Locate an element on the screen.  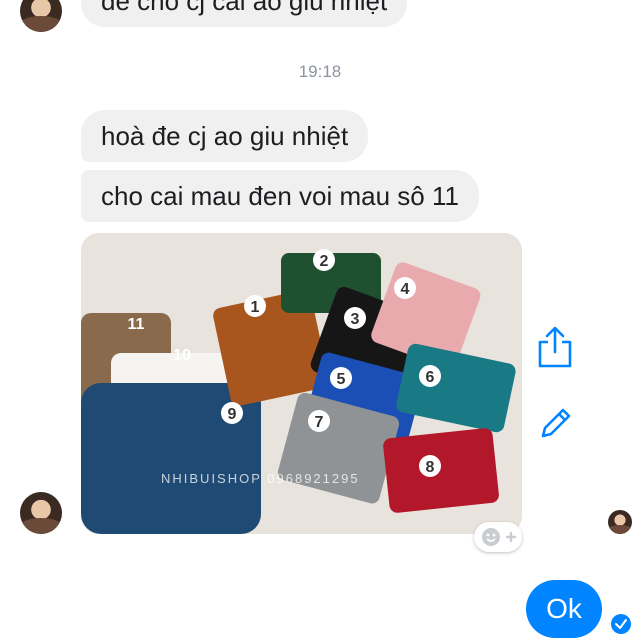
pencil-icon is located at coordinates (556, 425).